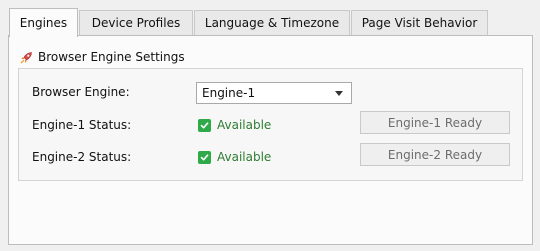 This screenshot has height=251, width=540. What do you see at coordinates (26, 57) in the screenshot?
I see `rocket-icon` at bounding box center [26, 57].